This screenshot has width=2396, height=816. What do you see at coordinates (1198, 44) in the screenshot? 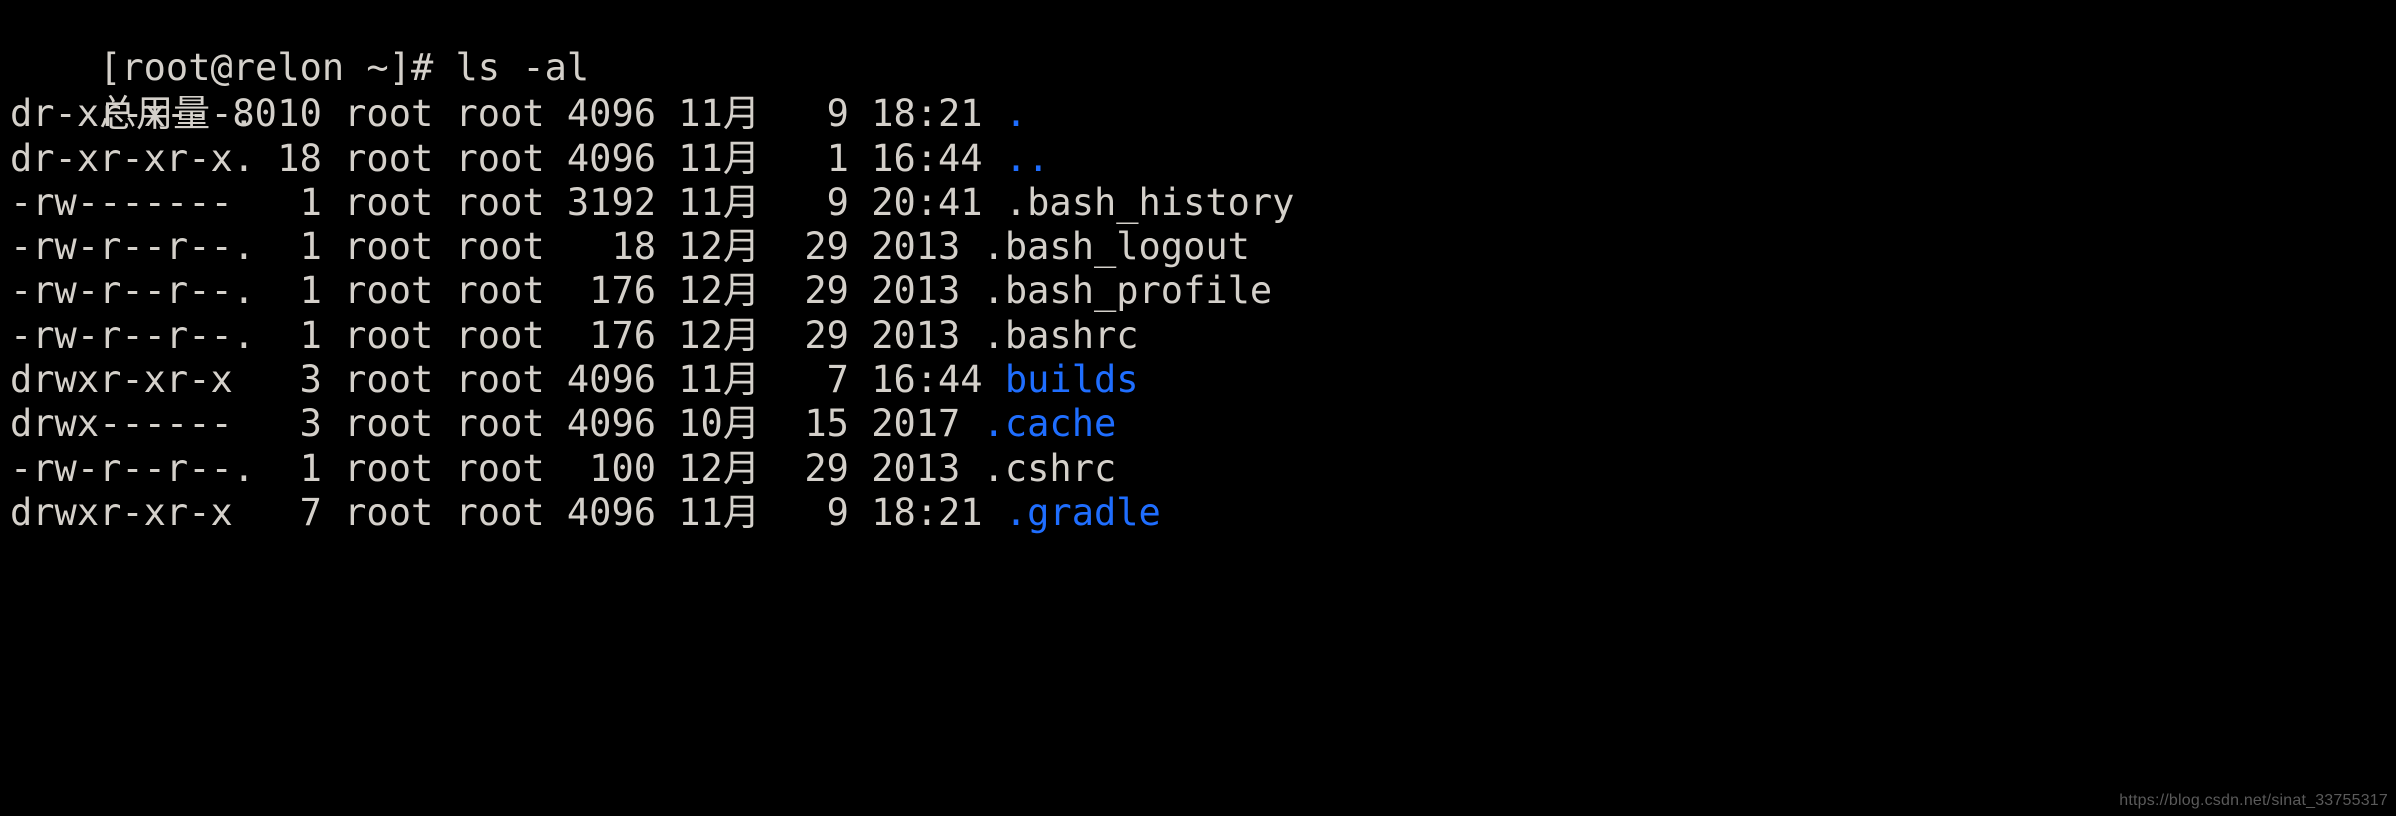
I see `prompt-line: [root@relon ~]# ls -al` at bounding box center [1198, 44].